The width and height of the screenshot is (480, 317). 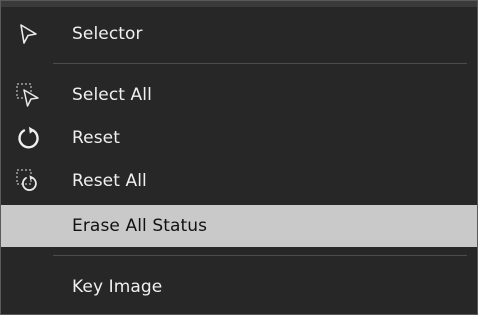 What do you see at coordinates (117, 287) in the screenshot?
I see `menu-item-label: Key Image` at bounding box center [117, 287].